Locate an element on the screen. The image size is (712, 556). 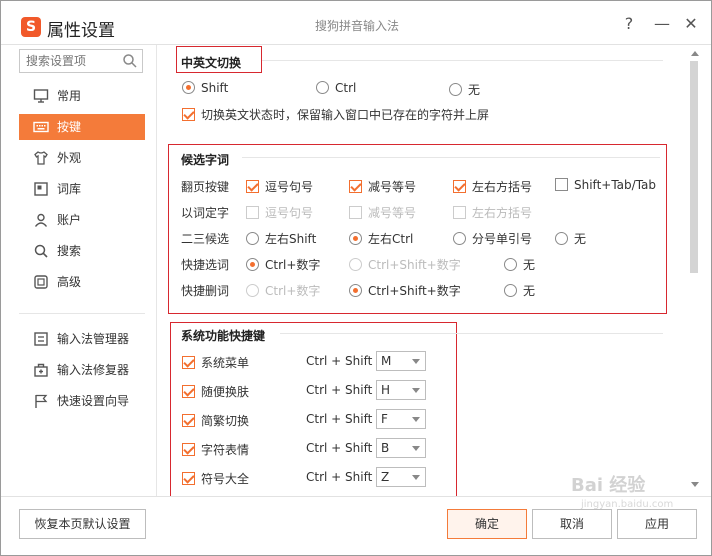
shirt-icon is located at coordinates (41, 158).